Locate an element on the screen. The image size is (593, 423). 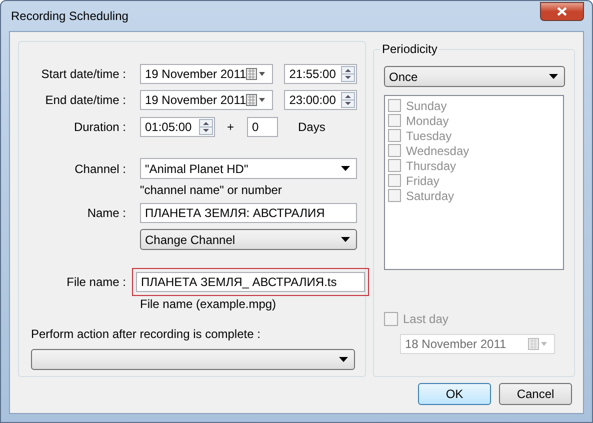
last-day-label: Last day is located at coordinates (425, 319).